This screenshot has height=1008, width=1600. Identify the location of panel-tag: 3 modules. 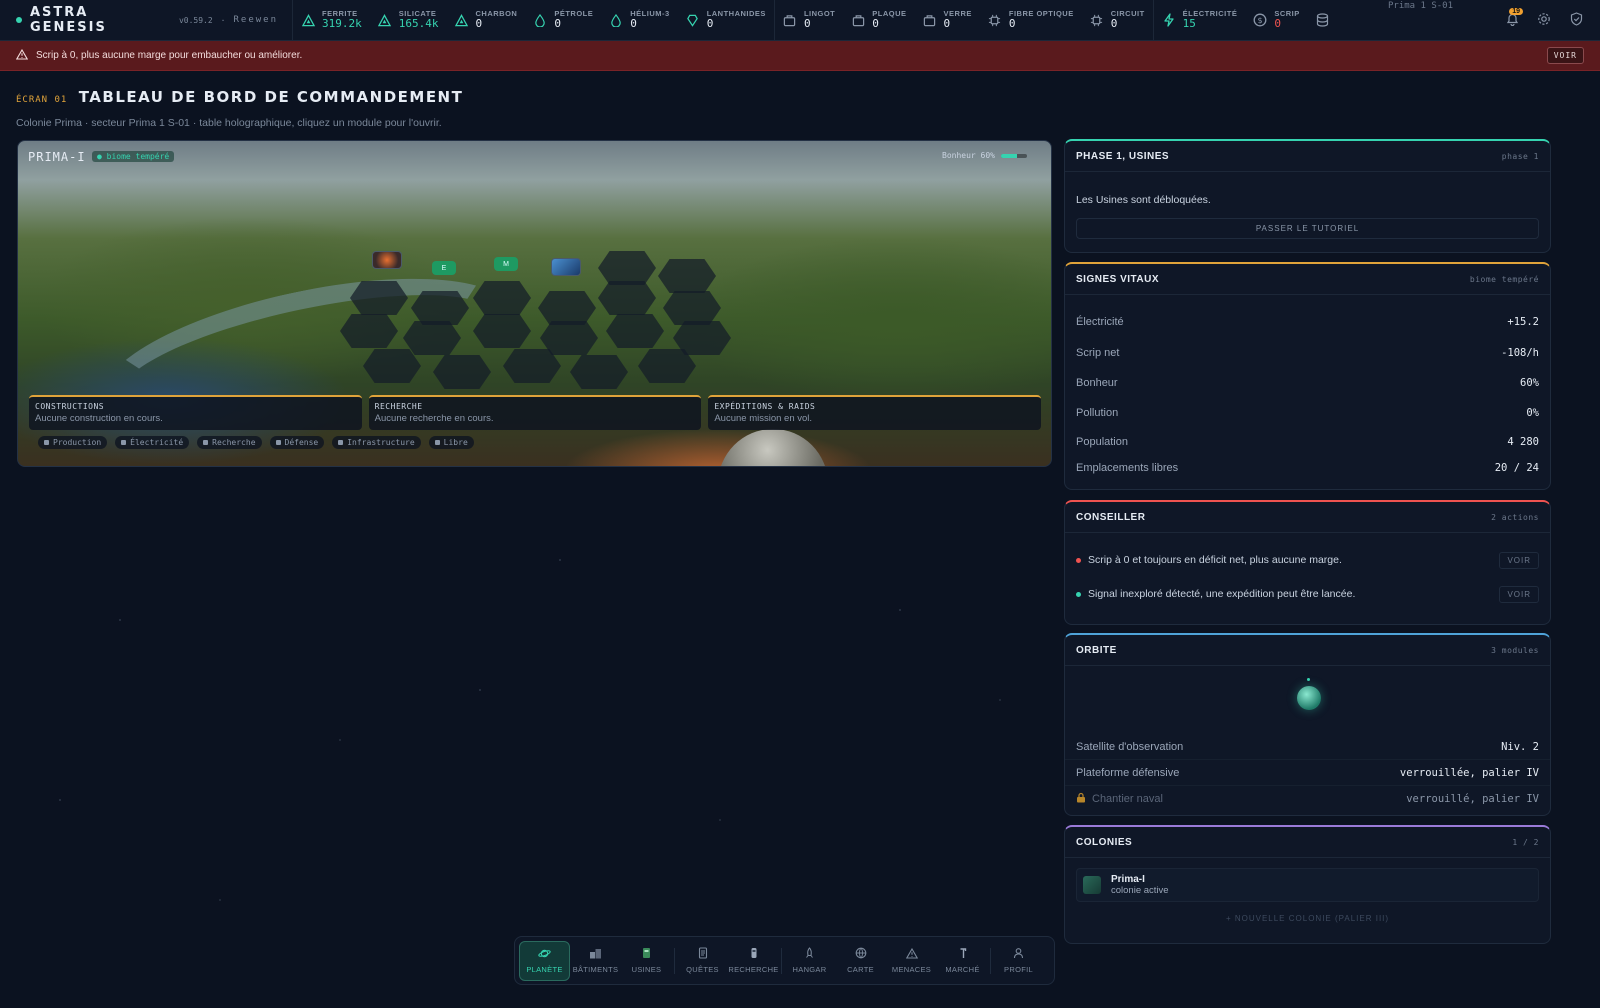
(1515, 650).